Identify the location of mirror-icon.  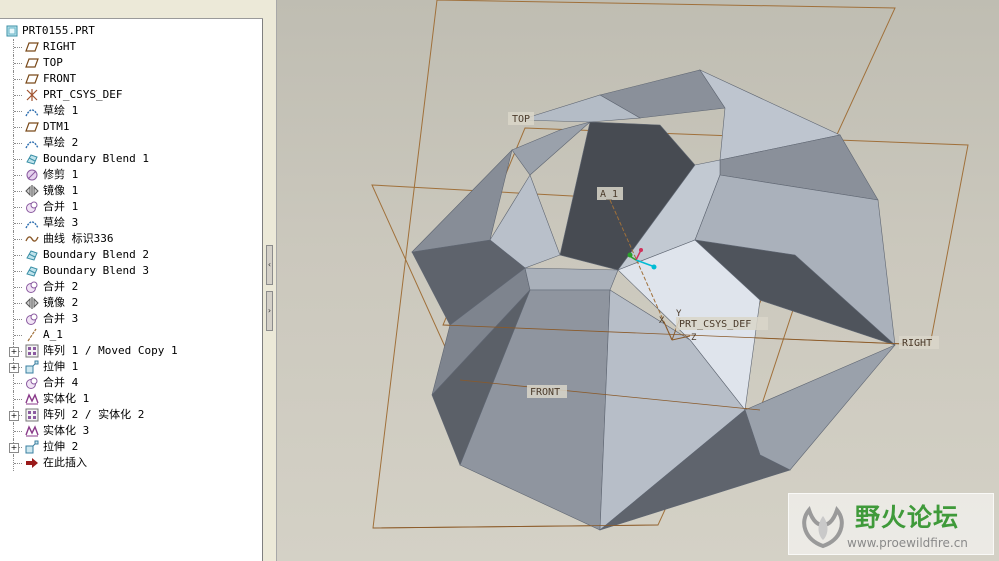
(32, 303).